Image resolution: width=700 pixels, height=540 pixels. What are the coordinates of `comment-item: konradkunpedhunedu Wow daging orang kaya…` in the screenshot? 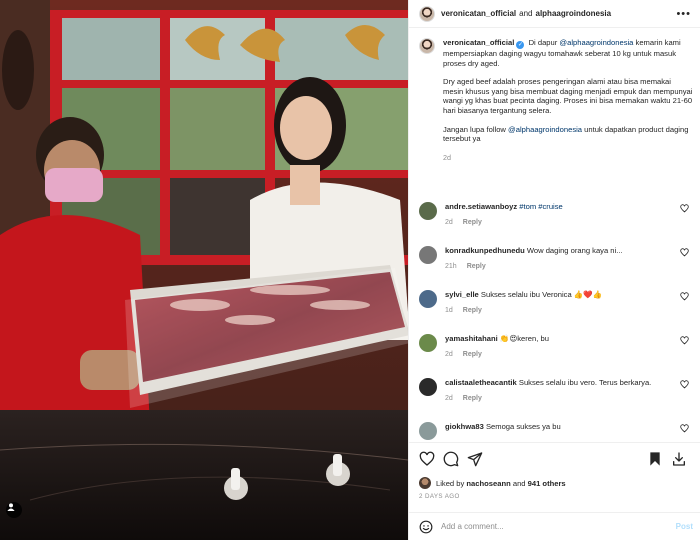 It's located at (555, 258).